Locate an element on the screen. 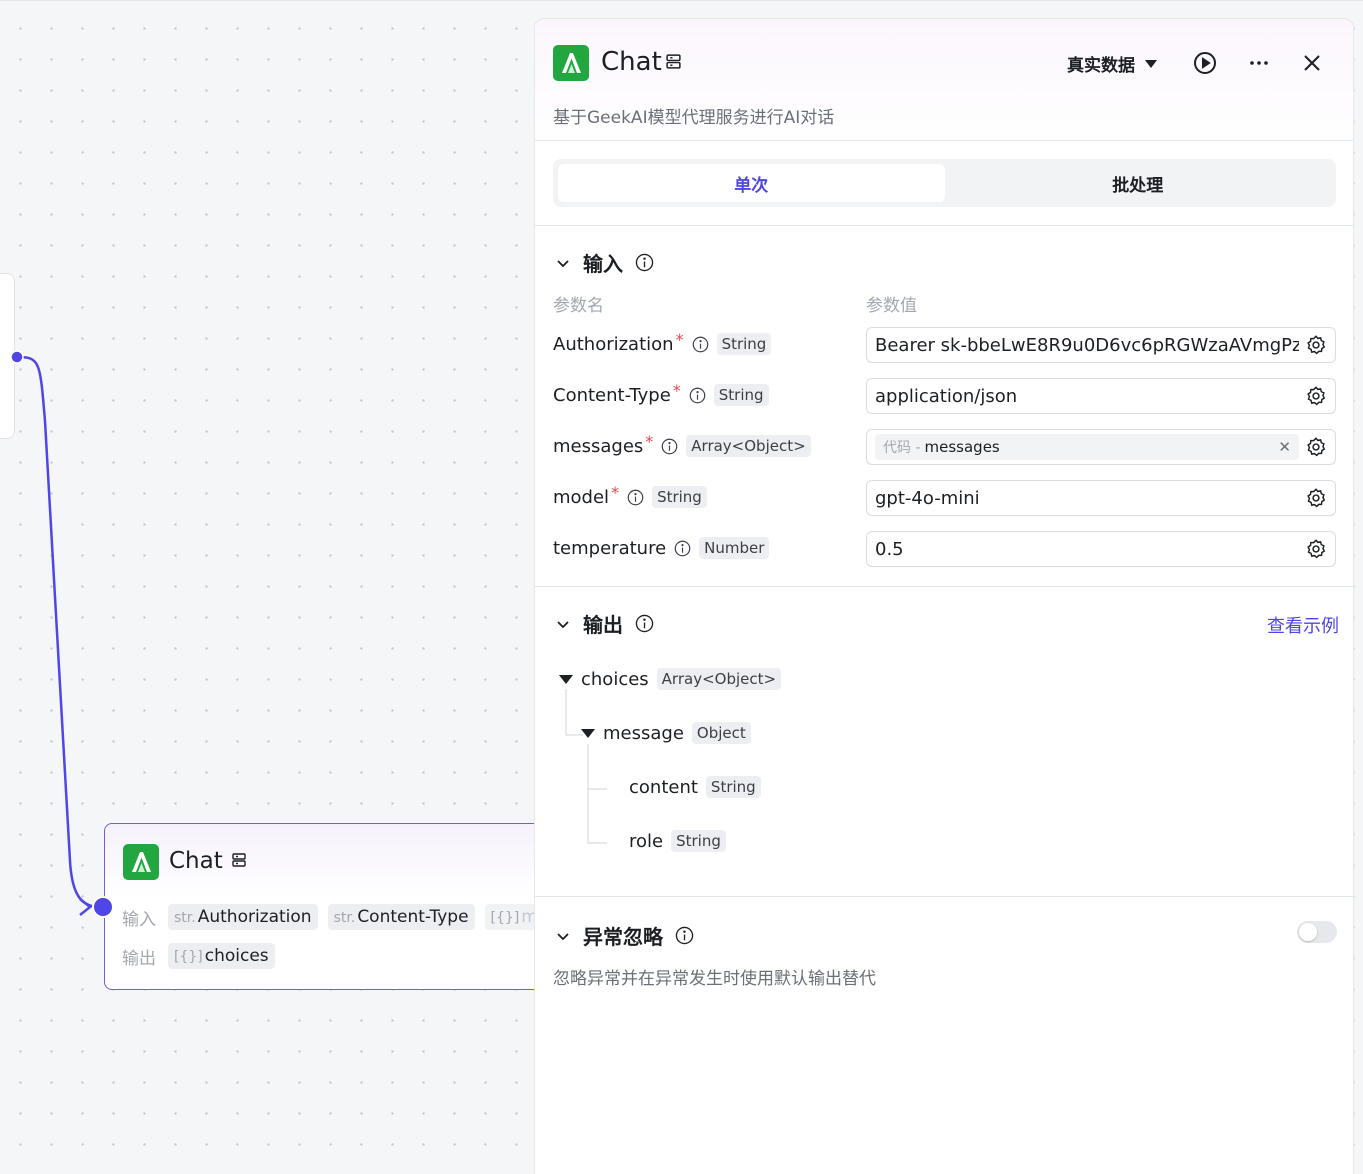 Image resolution: width=1363 pixels, height=1174 pixels. node-input-pill: str. Content-Type is located at coordinates (401, 917).